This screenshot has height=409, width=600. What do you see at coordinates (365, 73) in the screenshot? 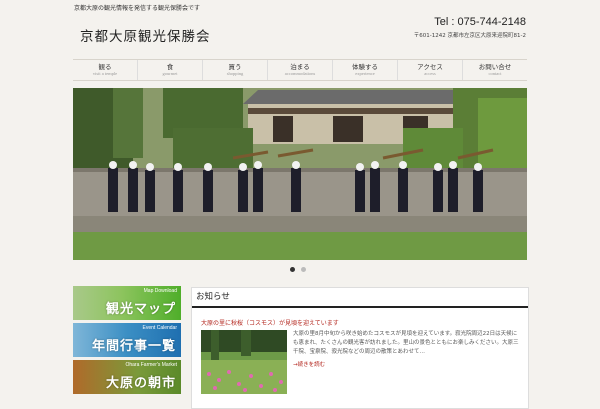
I see `nav-sublabel: experience` at bounding box center [365, 73].